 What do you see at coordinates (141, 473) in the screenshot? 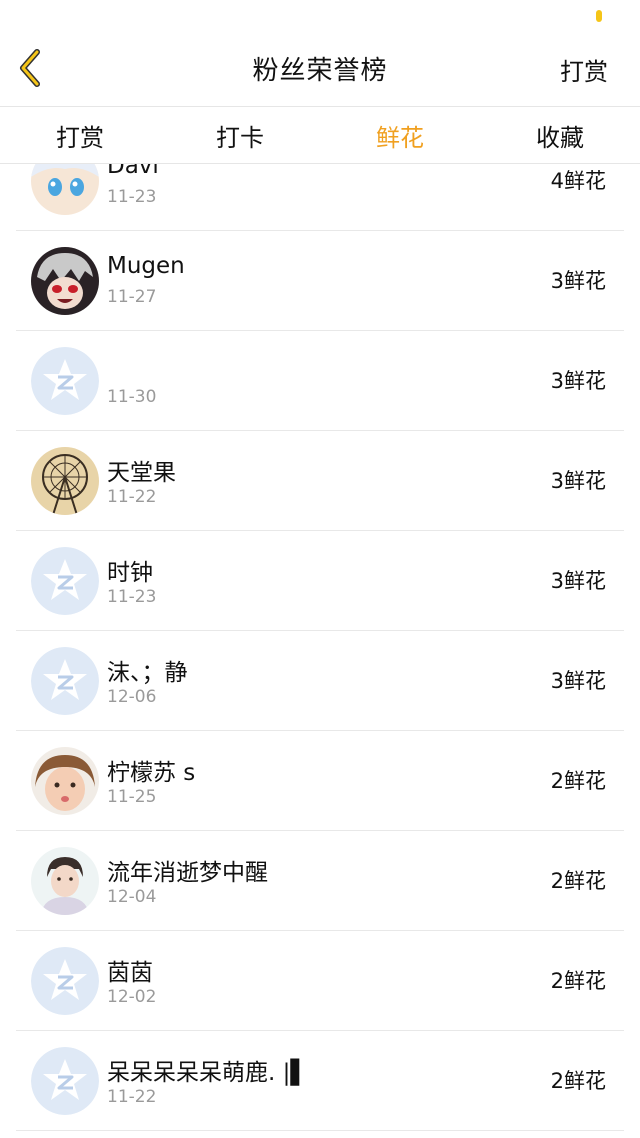
I see `user-name: 天堂果` at bounding box center [141, 473].